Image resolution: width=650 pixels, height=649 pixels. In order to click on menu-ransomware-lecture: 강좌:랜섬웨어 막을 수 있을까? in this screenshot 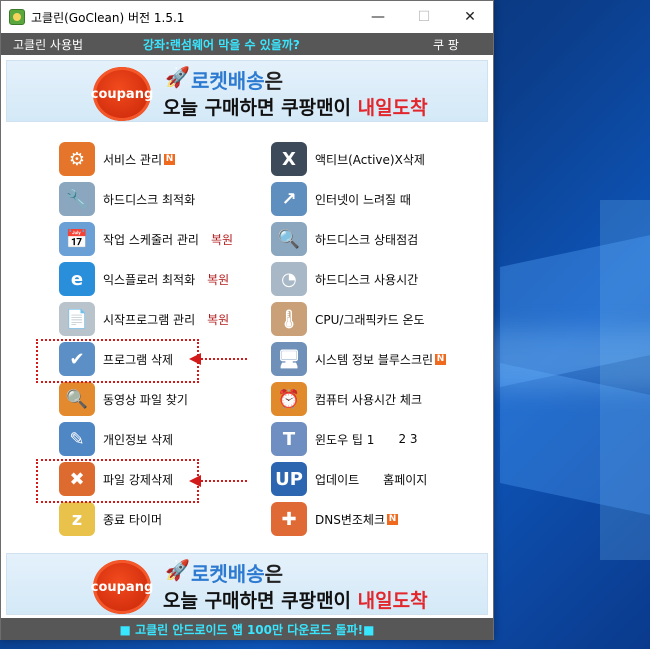, I will do `click(263, 44)`.